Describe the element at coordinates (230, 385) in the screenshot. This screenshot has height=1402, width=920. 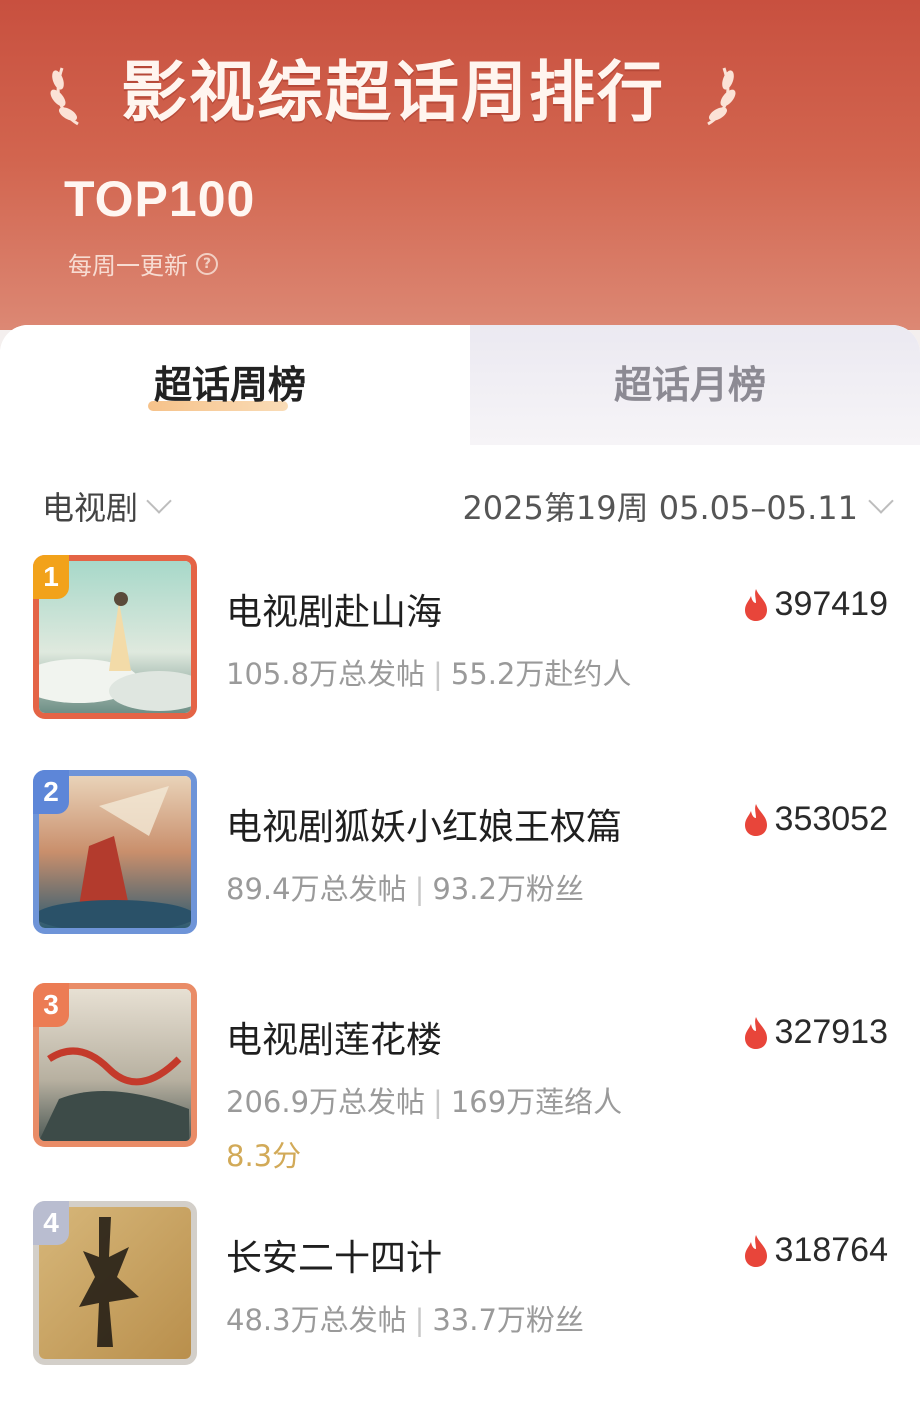
I see `tab-weekly: 超话周榜` at that location.